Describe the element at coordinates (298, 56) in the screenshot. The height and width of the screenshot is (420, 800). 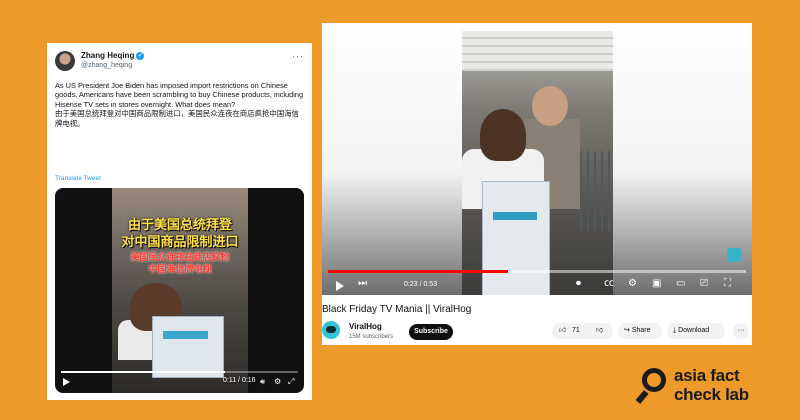
I see `more-icon: ···` at that location.